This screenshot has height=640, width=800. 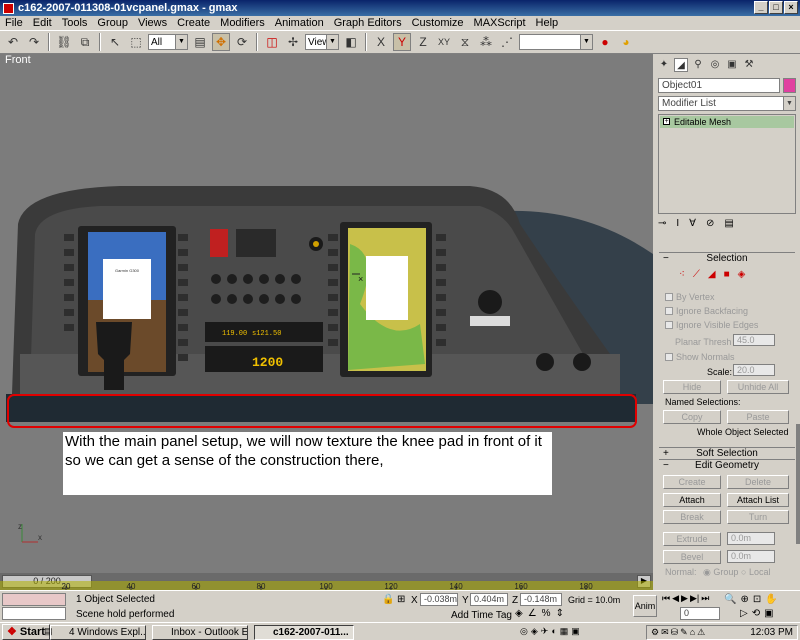 I want to click on modify-tab-icon: ◢, so click(x=681, y=65).